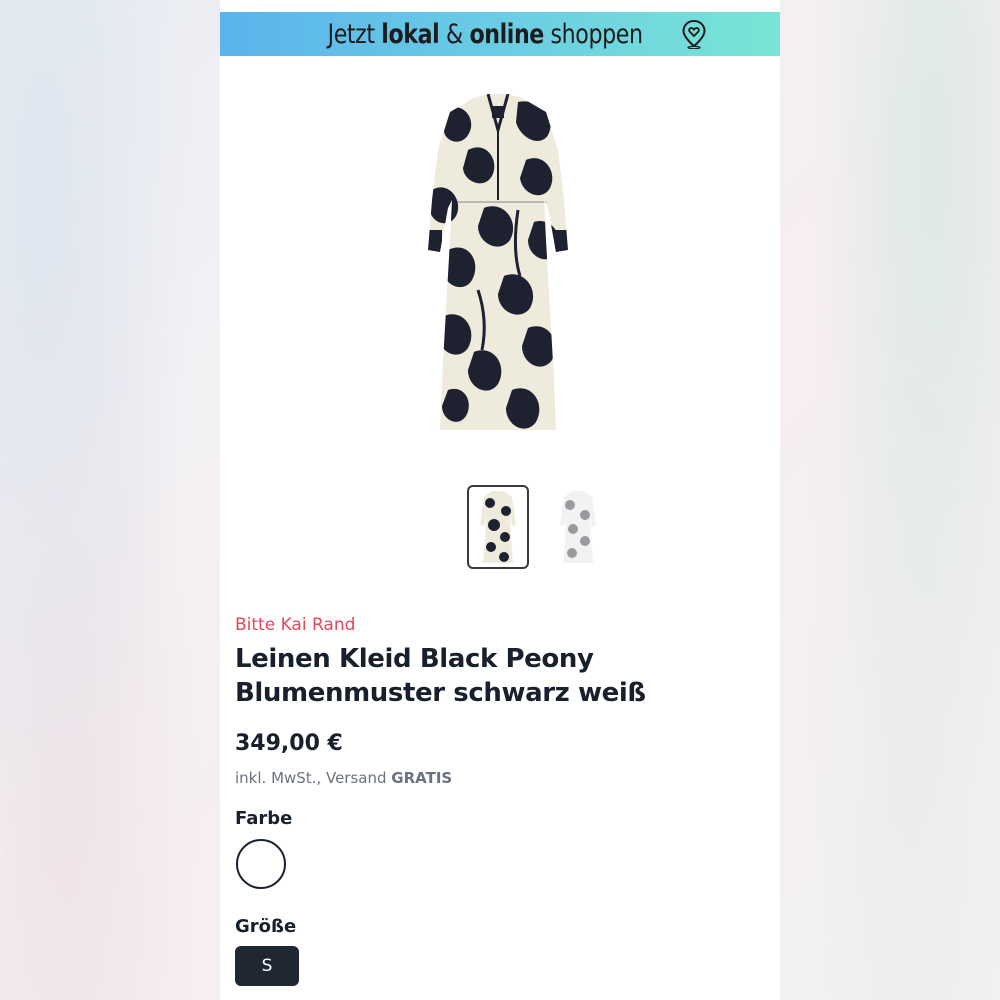  I want to click on promo-text: Jetzt lokal & online shoppen, so click(485, 34).